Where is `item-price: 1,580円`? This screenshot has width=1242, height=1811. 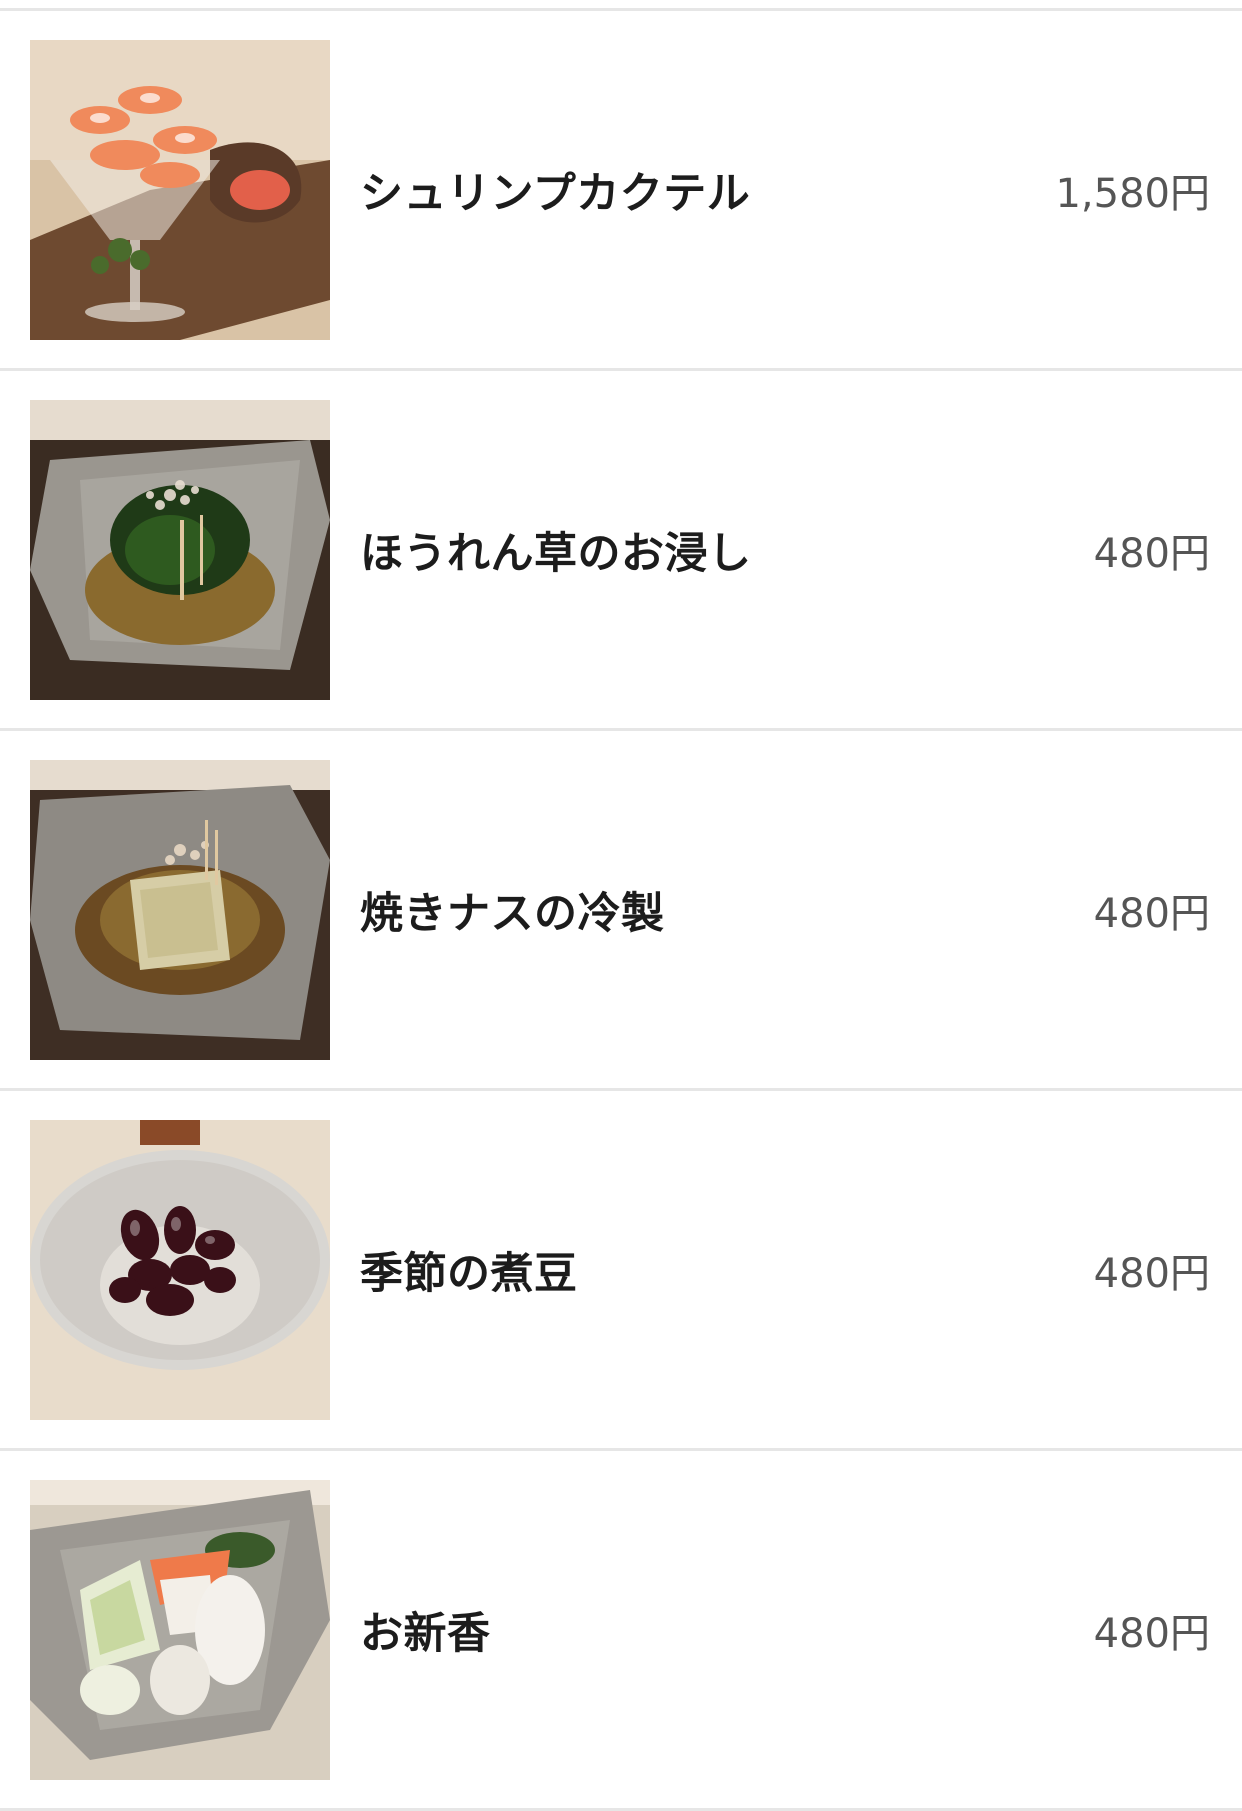
item-price: 1,580円 is located at coordinates (1132, 193).